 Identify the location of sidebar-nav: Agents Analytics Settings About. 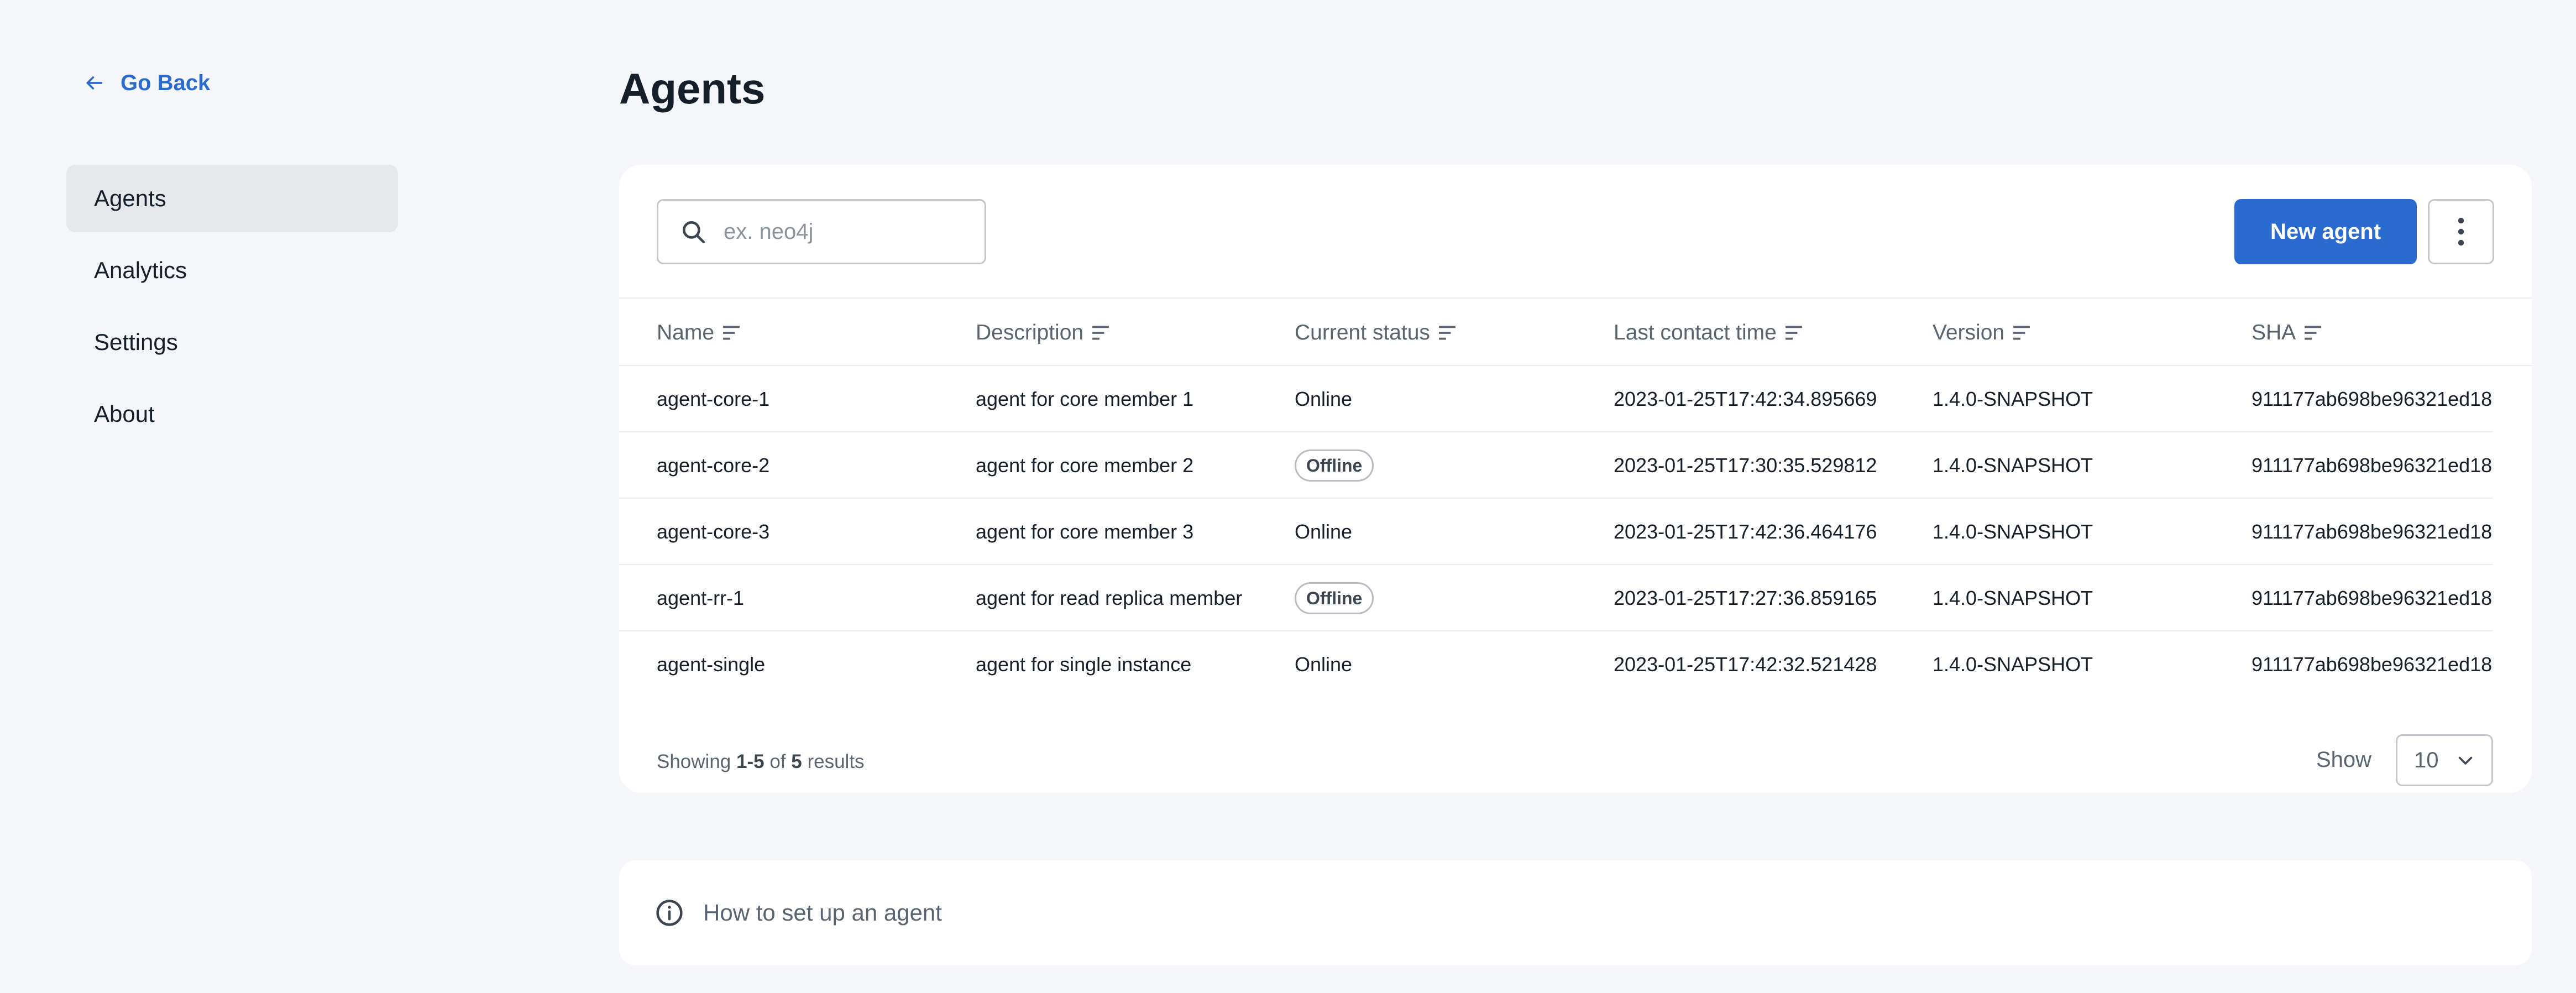
(232, 308).